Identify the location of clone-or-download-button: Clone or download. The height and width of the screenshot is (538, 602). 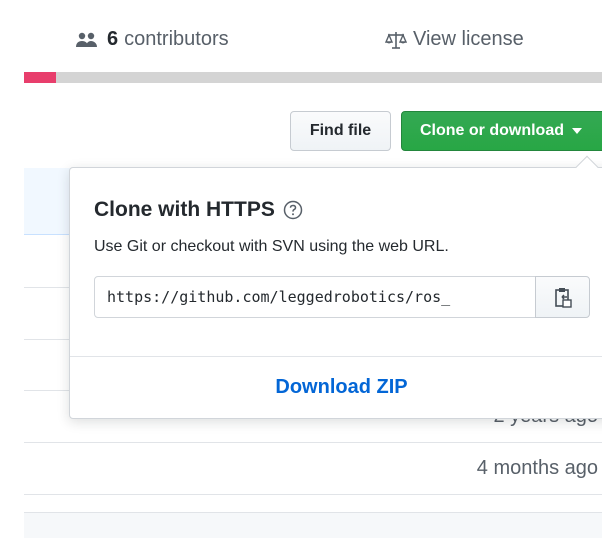
(501, 131).